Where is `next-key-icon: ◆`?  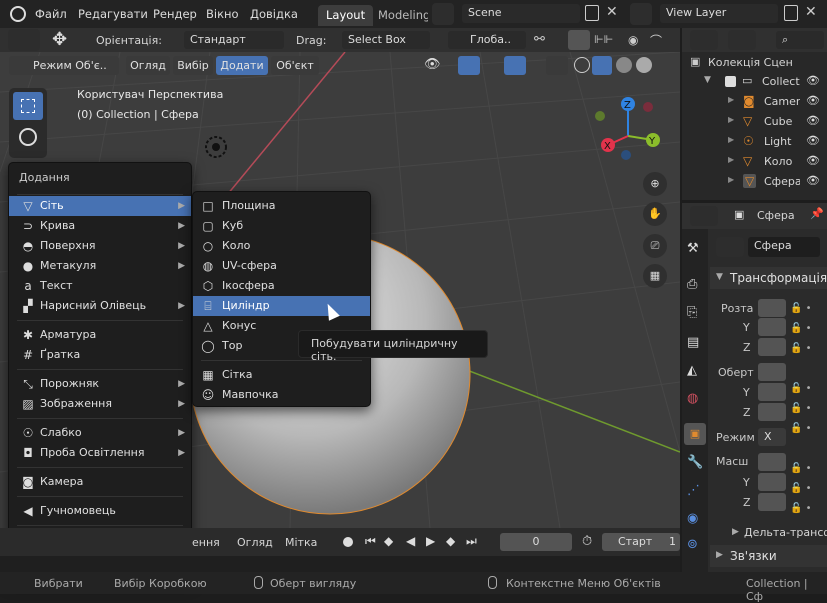
next-key-icon: ◆ is located at coordinates (450, 541).